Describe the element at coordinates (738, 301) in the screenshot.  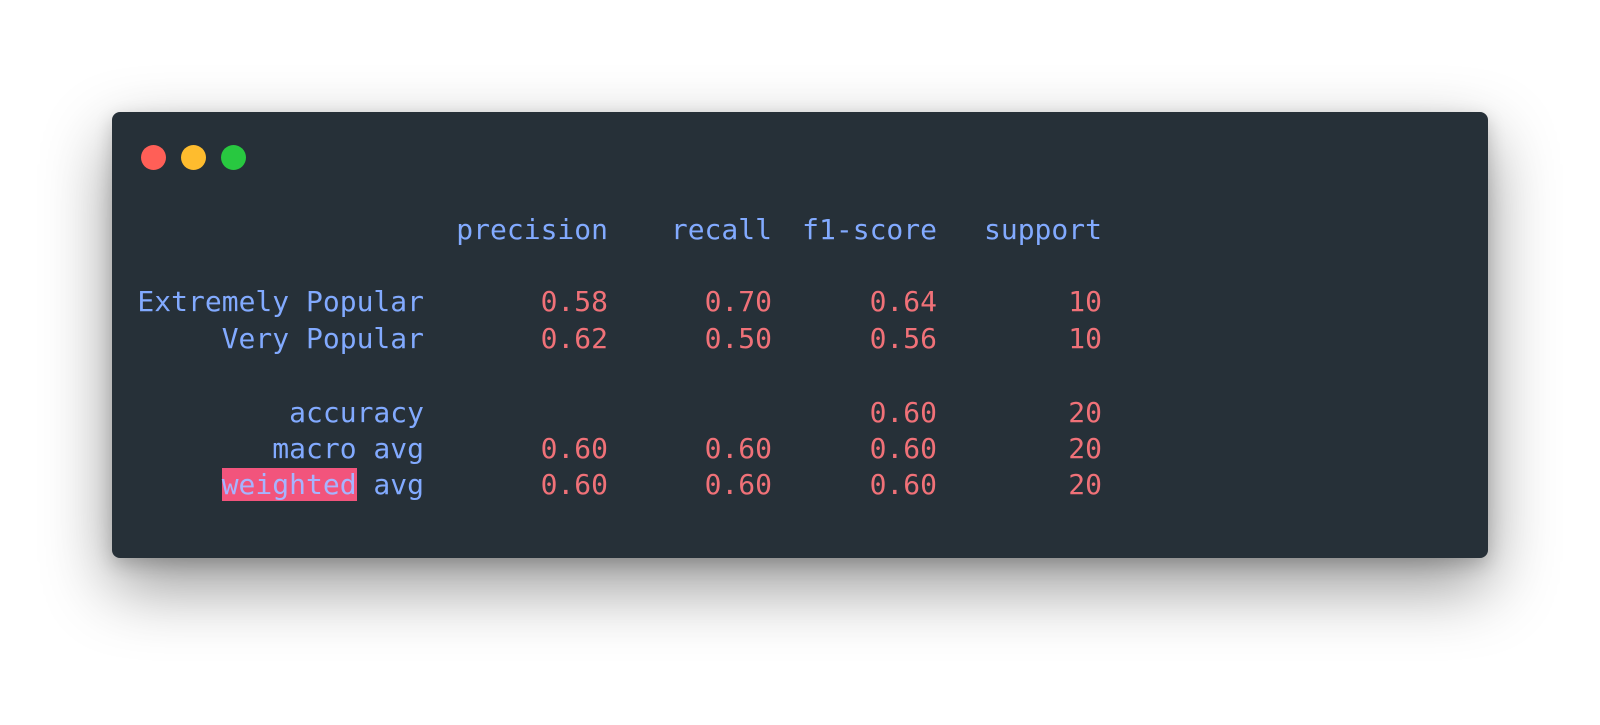
I see `row-recall: 0.70` at that location.